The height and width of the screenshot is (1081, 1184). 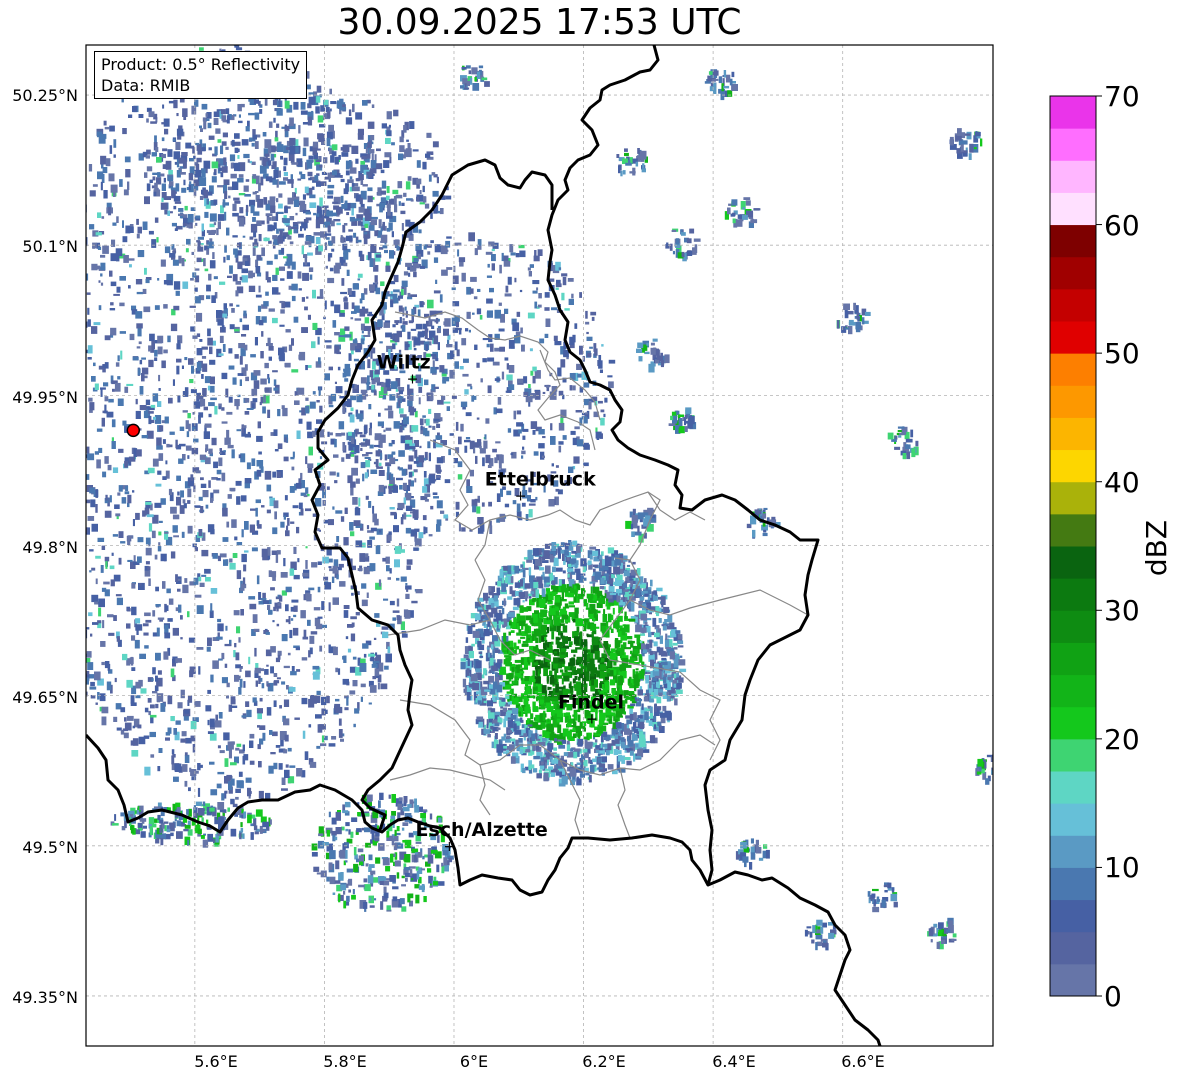 What do you see at coordinates (50, 547) in the screenshot?
I see `lat-label: 49.8°N` at bounding box center [50, 547].